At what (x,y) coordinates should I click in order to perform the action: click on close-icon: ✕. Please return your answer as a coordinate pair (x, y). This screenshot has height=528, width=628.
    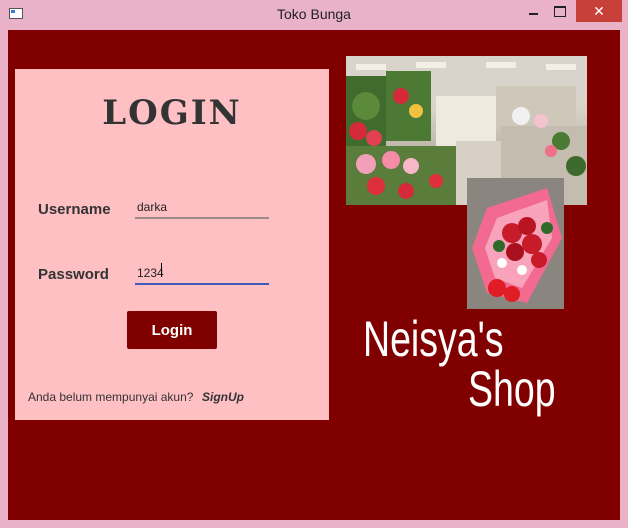
    Looking at the image, I should click on (599, 10).